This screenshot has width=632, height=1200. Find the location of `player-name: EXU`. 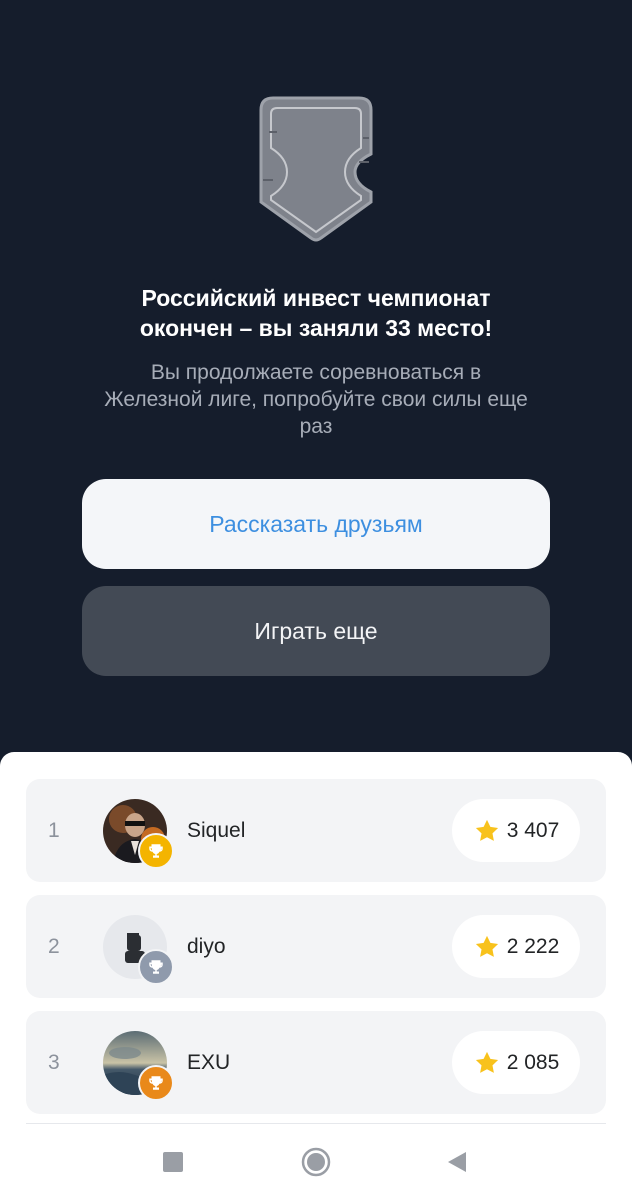

player-name: EXU is located at coordinates (209, 1062).